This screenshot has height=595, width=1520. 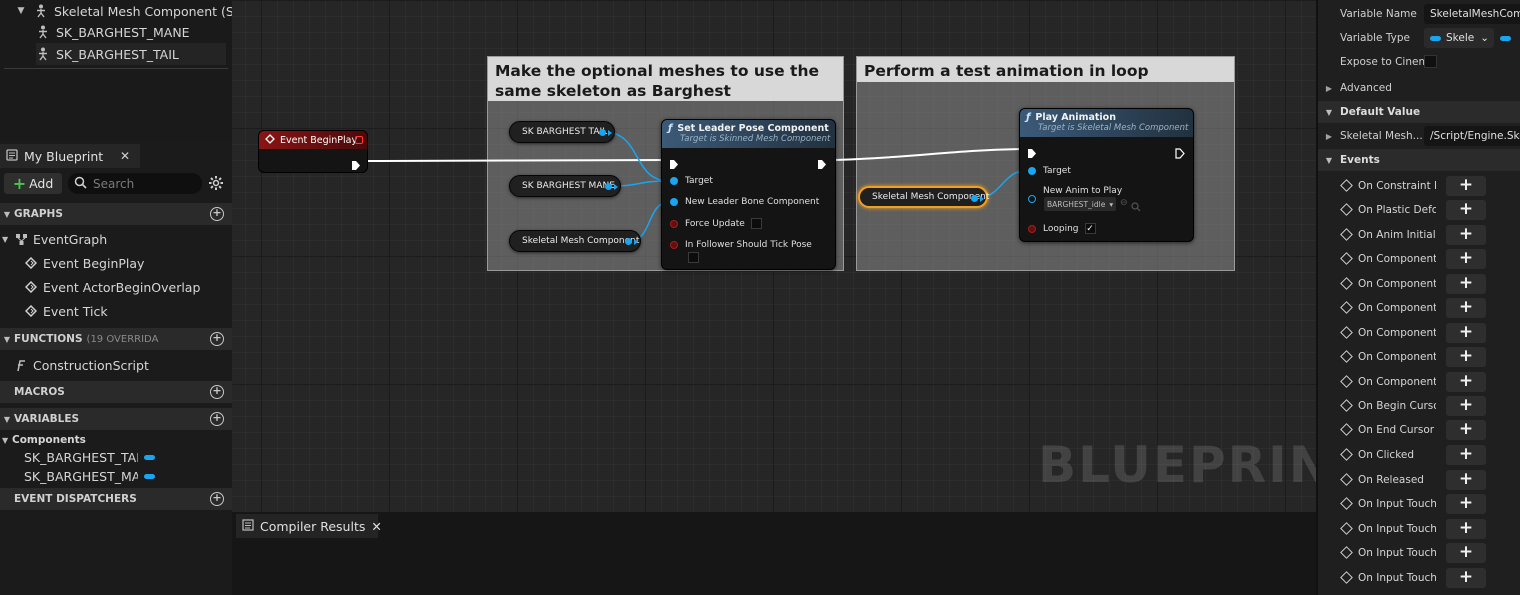 What do you see at coordinates (54, 239) in the screenshot?
I see `event-graph-item: ▼ EventGraph` at bounding box center [54, 239].